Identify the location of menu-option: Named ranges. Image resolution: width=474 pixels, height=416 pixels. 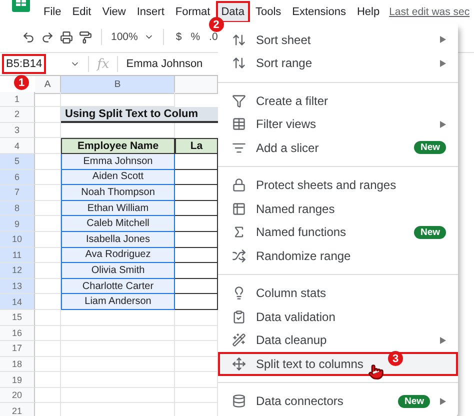
(338, 208).